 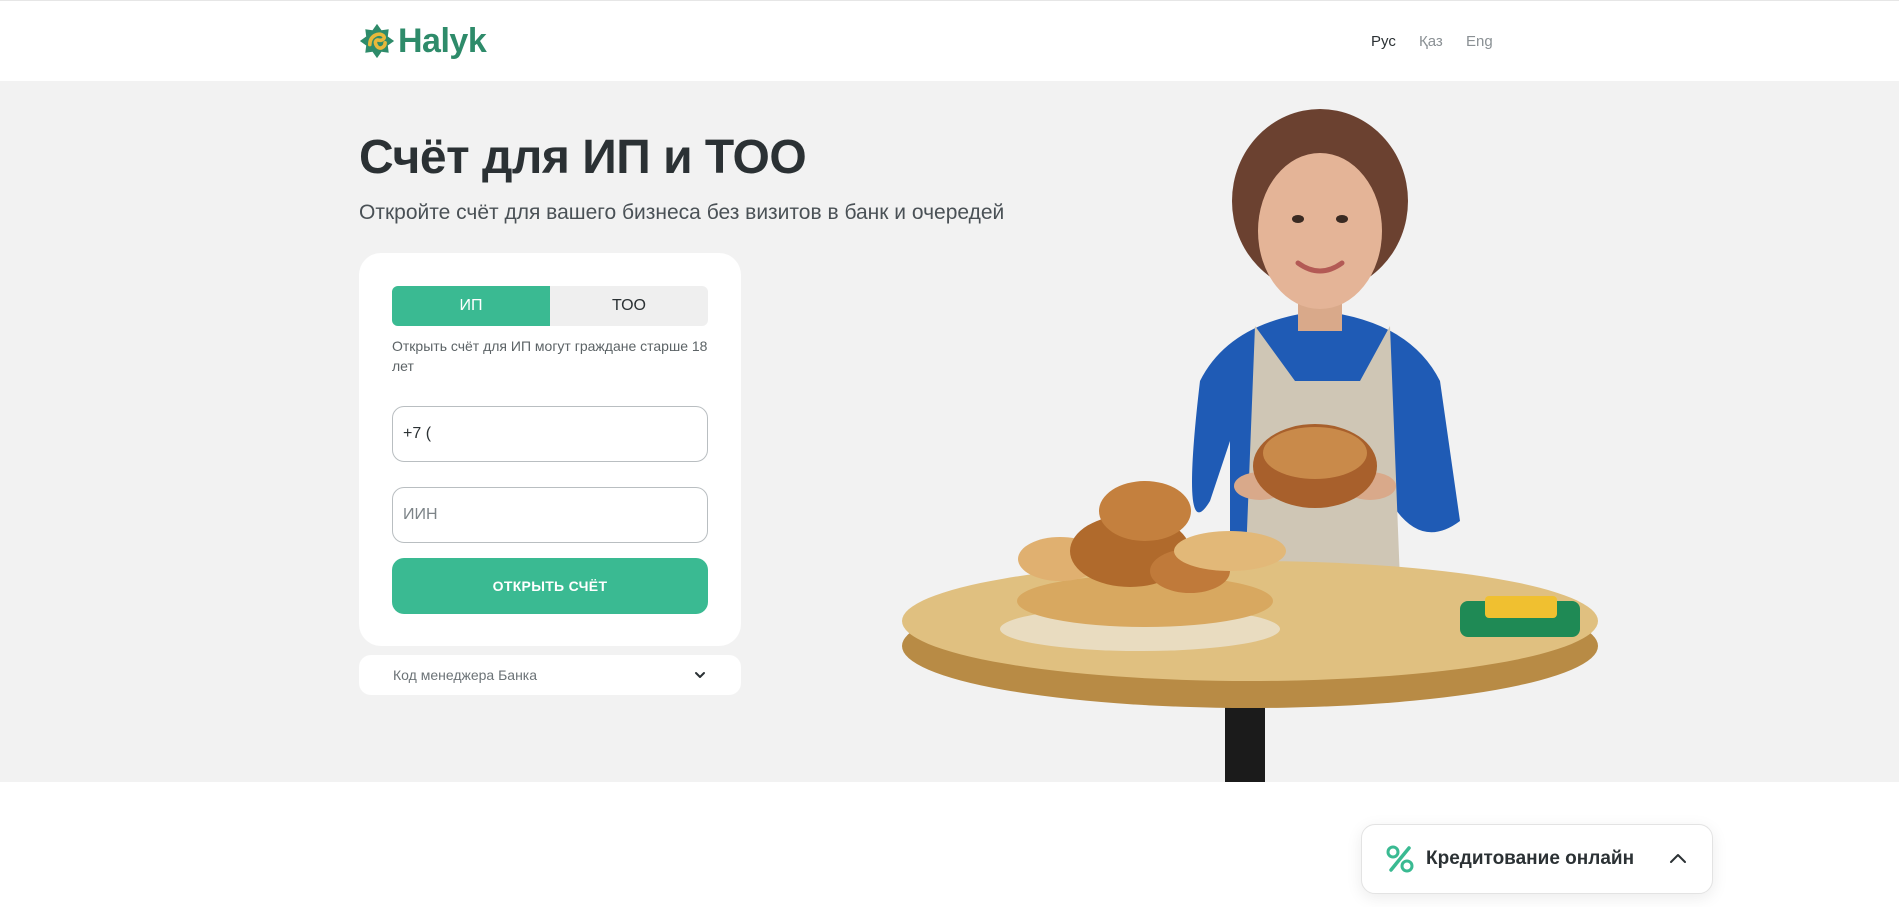 I want to click on online-credit-widget: Кредитование онлайн, so click(x=1537, y=859).